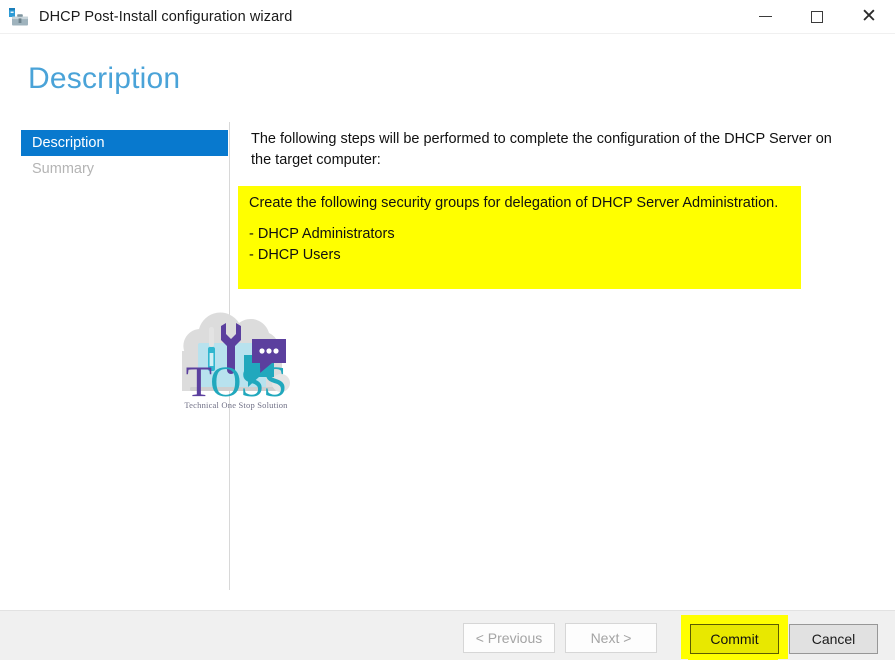 The image size is (895, 660). What do you see at coordinates (447, 16) in the screenshot?
I see `title-bar: DHCP Post-Install configuration wizard ✕` at bounding box center [447, 16].